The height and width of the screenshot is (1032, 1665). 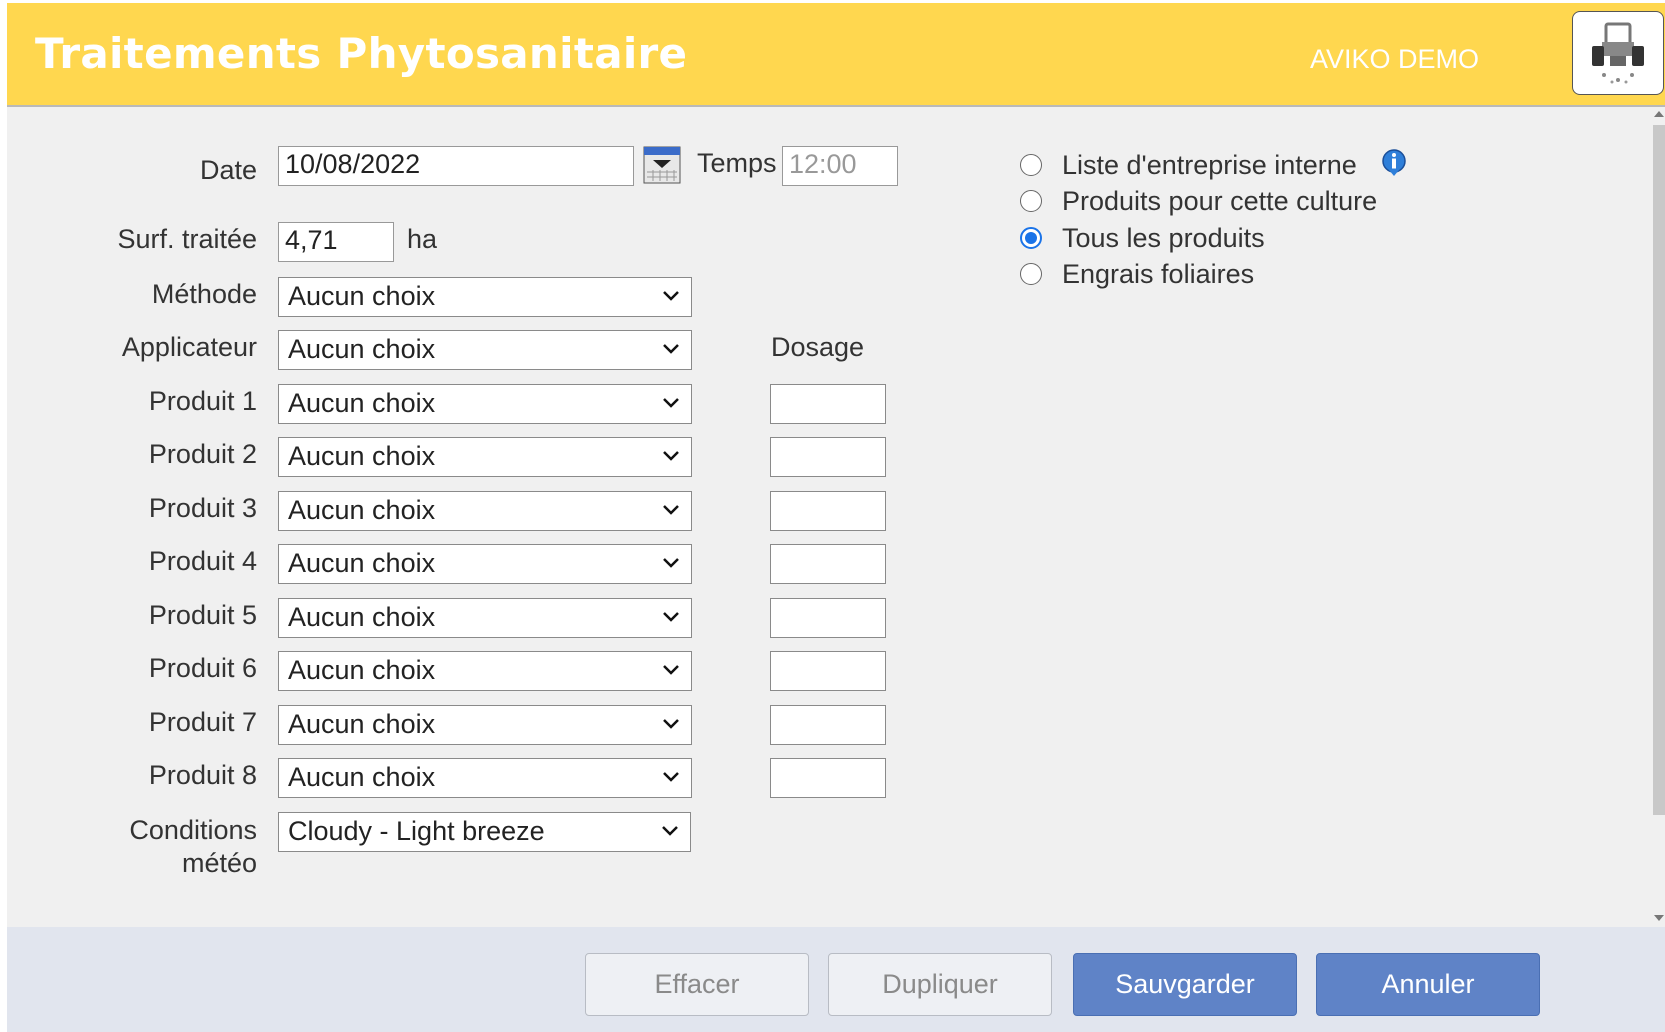 What do you see at coordinates (840, 166) in the screenshot?
I see `time-input: 12:00` at bounding box center [840, 166].